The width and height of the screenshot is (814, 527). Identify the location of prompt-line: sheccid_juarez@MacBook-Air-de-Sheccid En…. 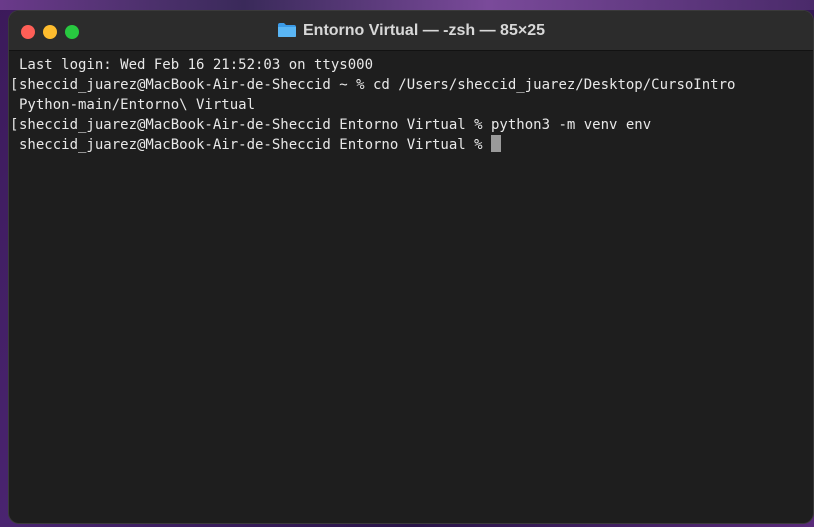
(416, 145).